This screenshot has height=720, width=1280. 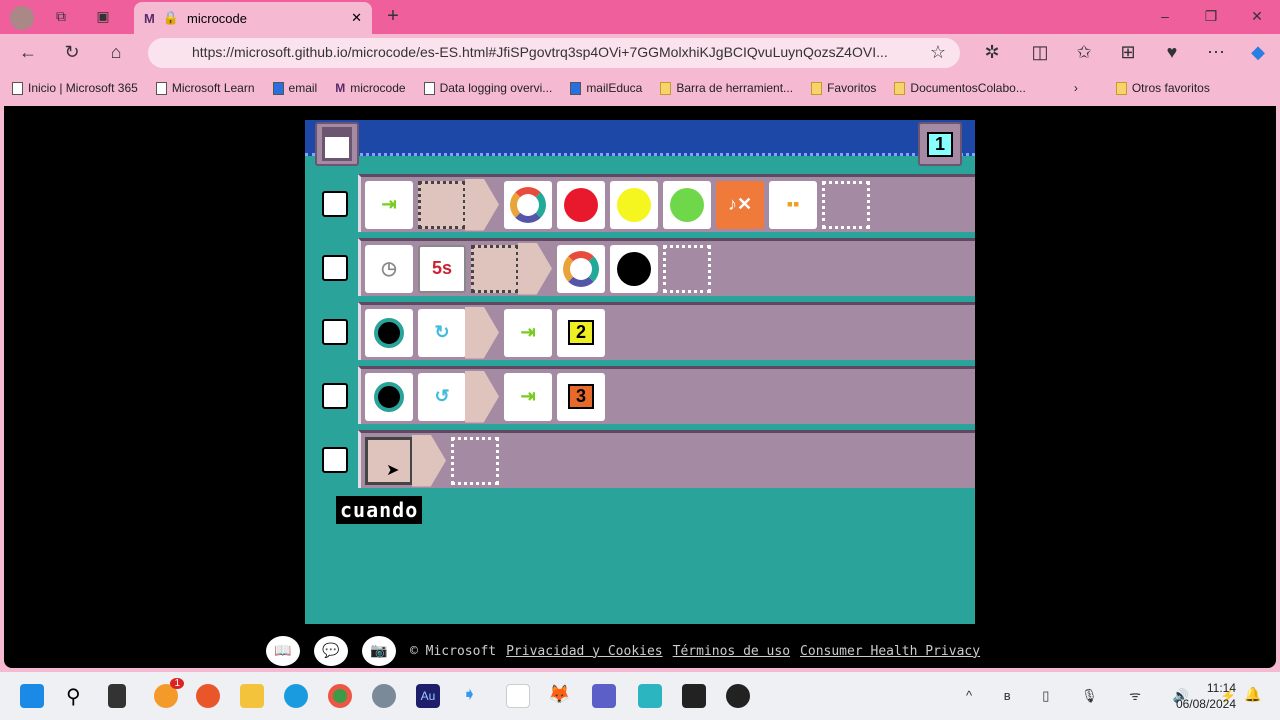 What do you see at coordinates (28, 52) in the screenshot?
I see `back-icon: ←` at bounding box center [28, 52].